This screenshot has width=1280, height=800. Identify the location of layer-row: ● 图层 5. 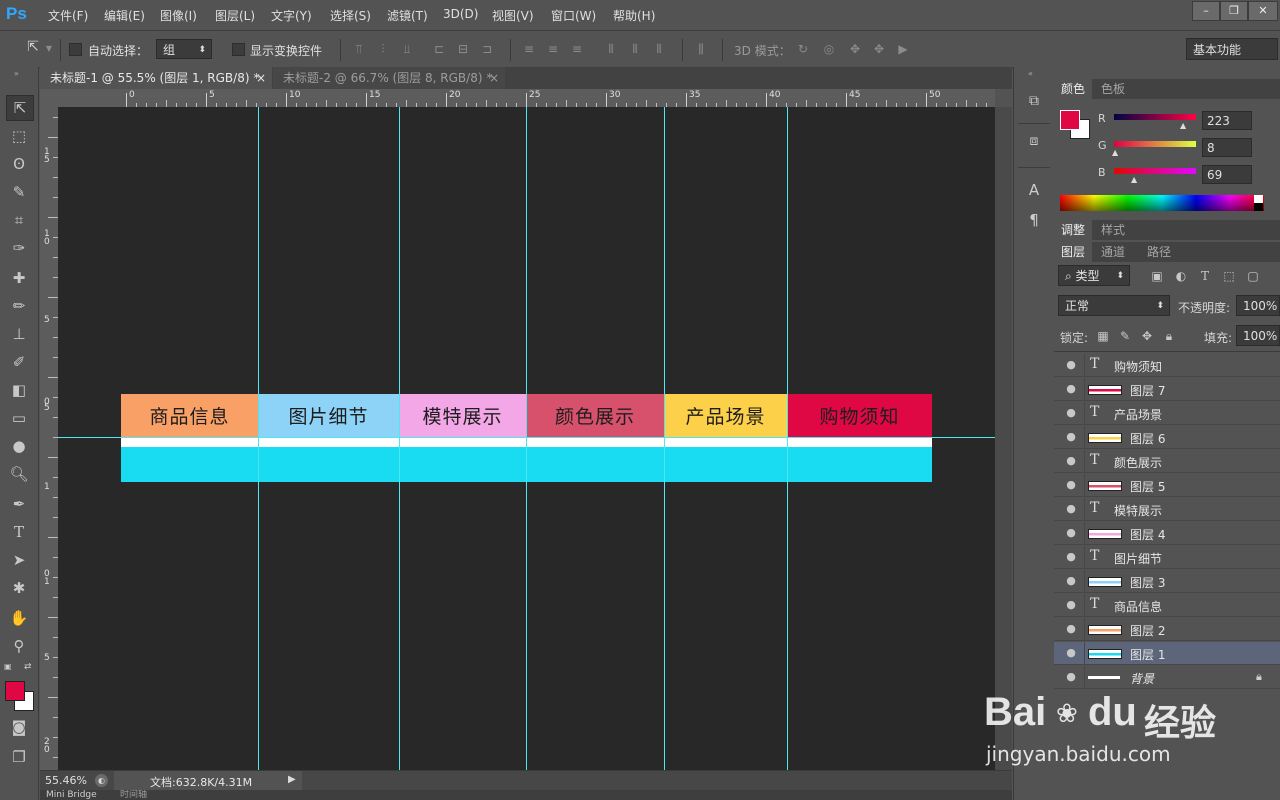
(1167, 485).